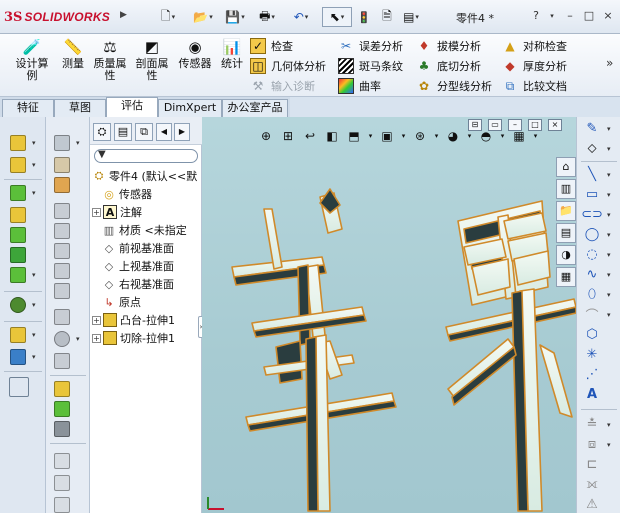 This screenshot has width=620, height=513. Describe the element at coordinates (125, 17) in the screenshot. I see `menu-expand-arrow: ▶` at that location.